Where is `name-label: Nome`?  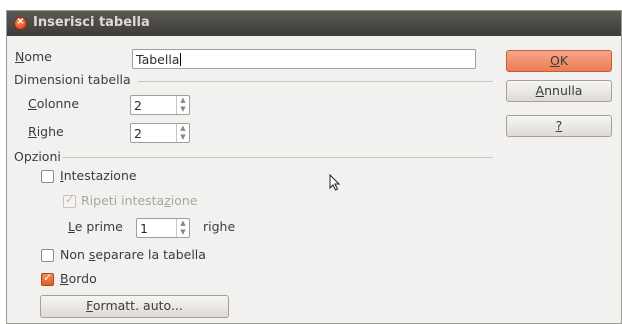
name-label: Nome is located at coordinates (33, 56).